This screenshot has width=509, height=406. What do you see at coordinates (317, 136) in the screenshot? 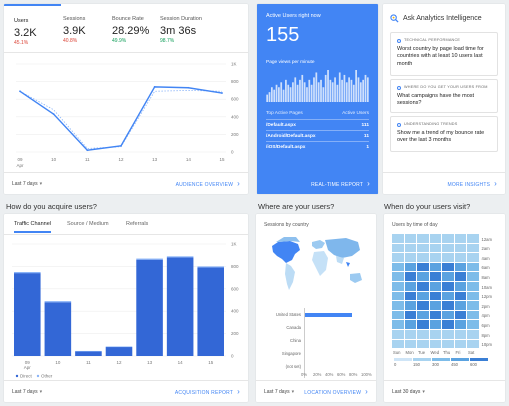
I see `active-page-row: /Android/Default.aspx 11` at bounding box center [317, 136].